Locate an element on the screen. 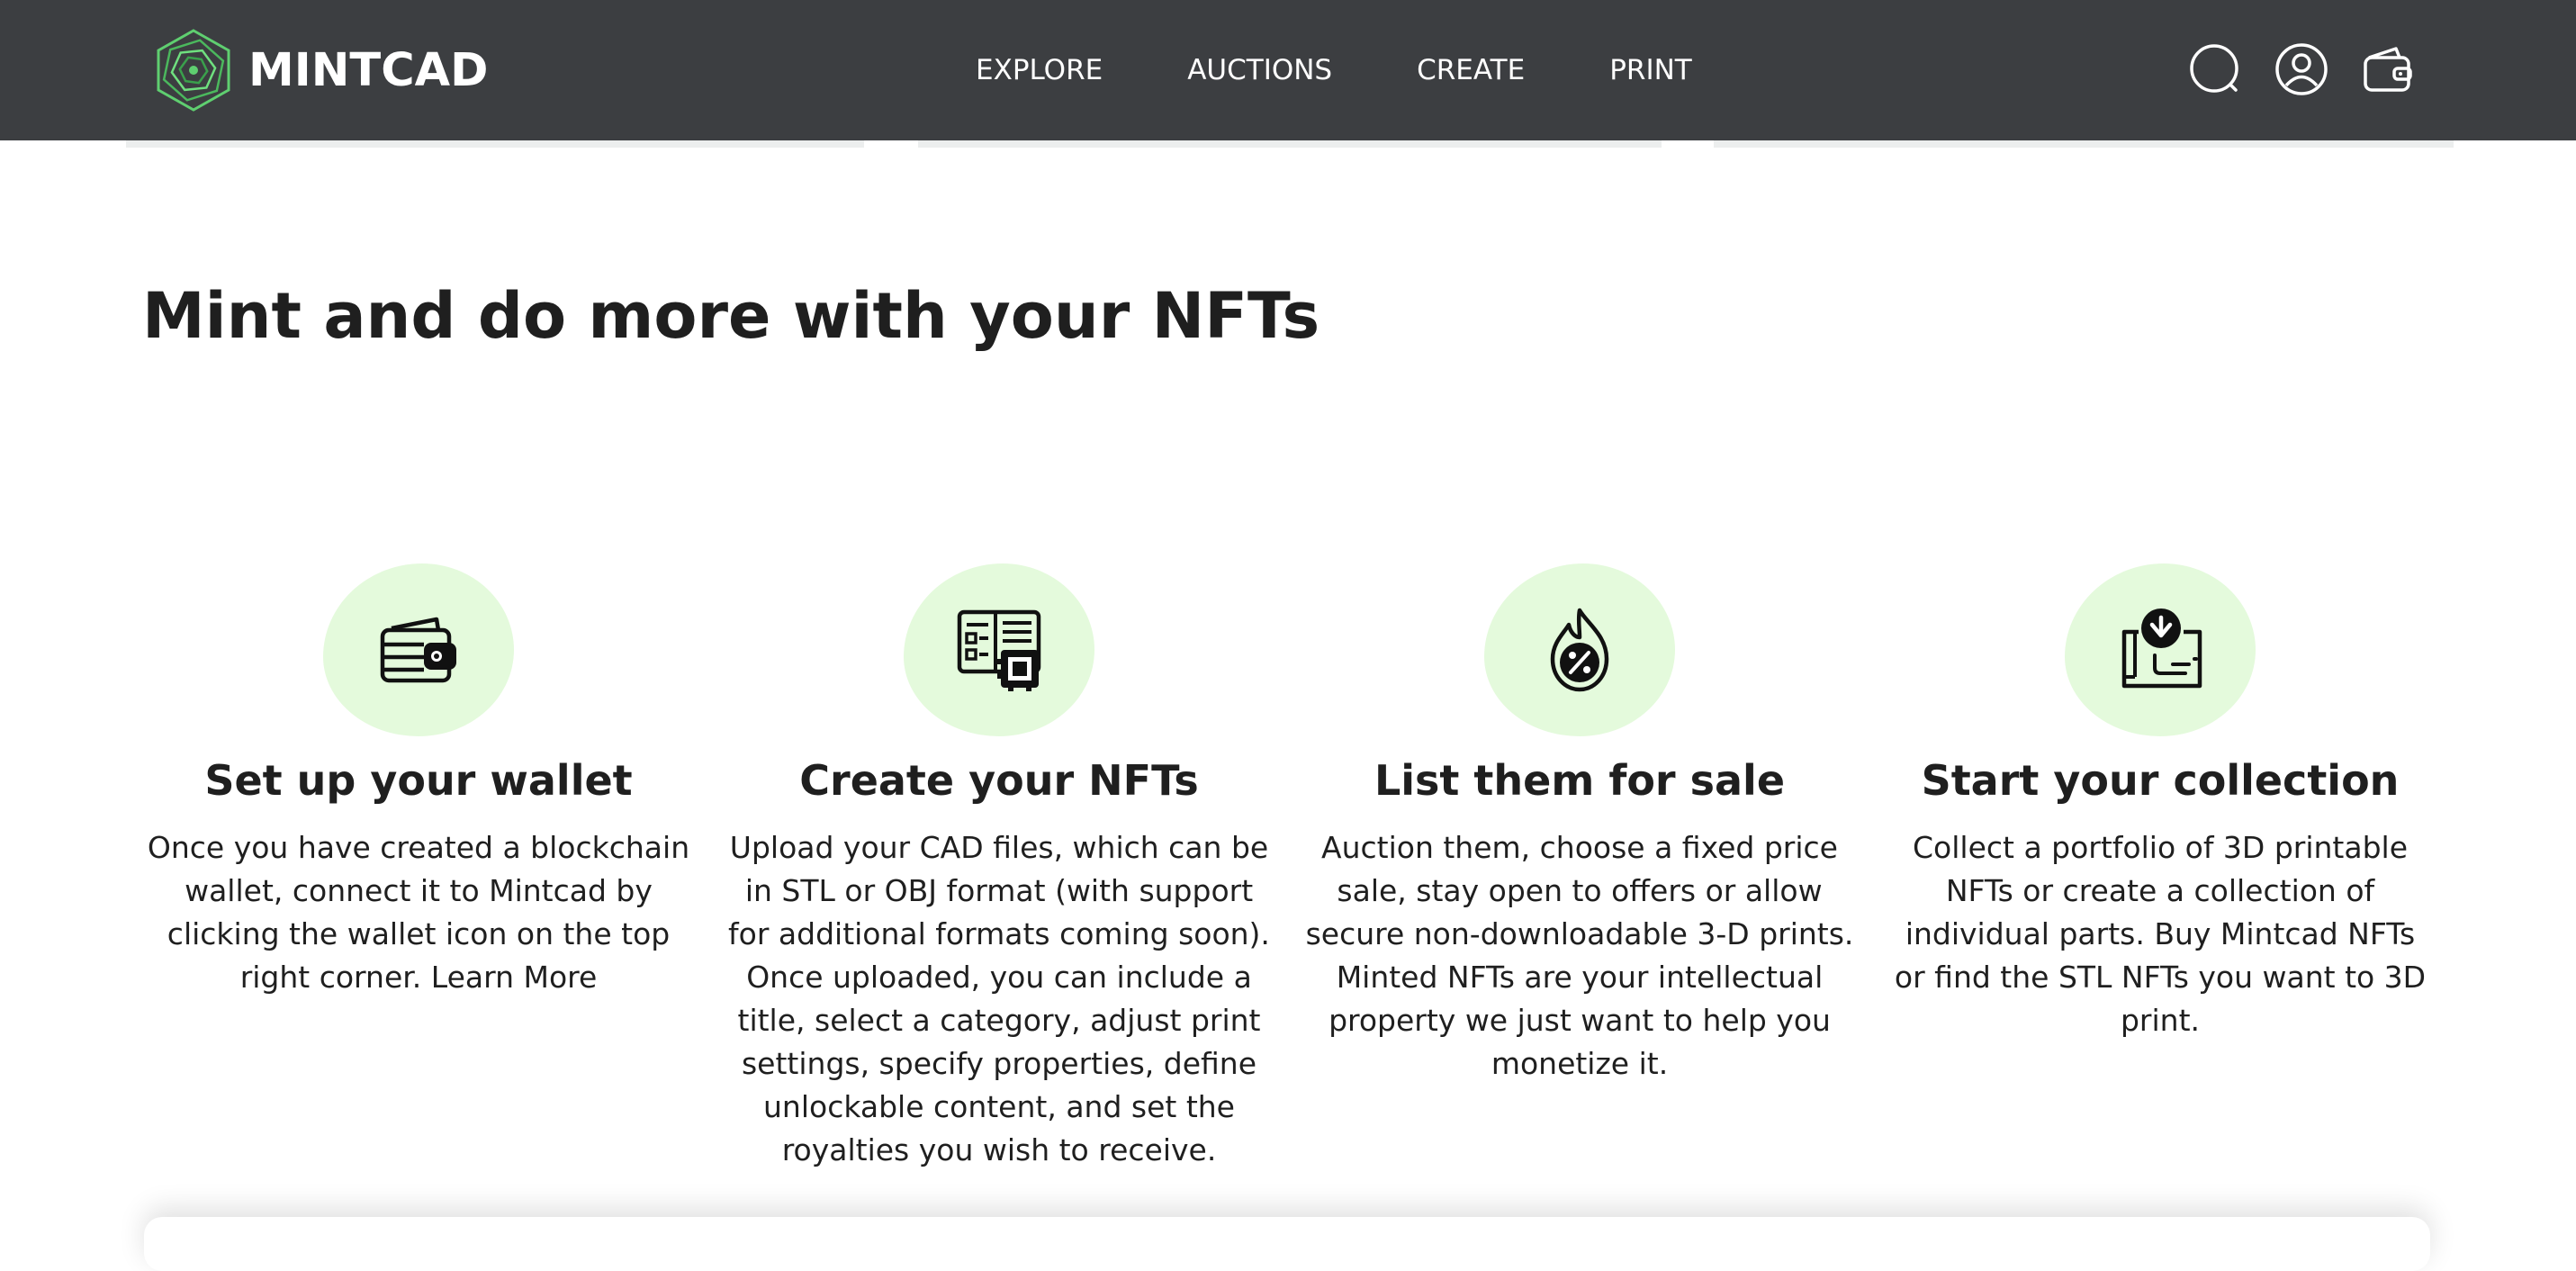 The image size is (2576, 1271). feature-title: Start your collection is located at coordinates (2160, 780).